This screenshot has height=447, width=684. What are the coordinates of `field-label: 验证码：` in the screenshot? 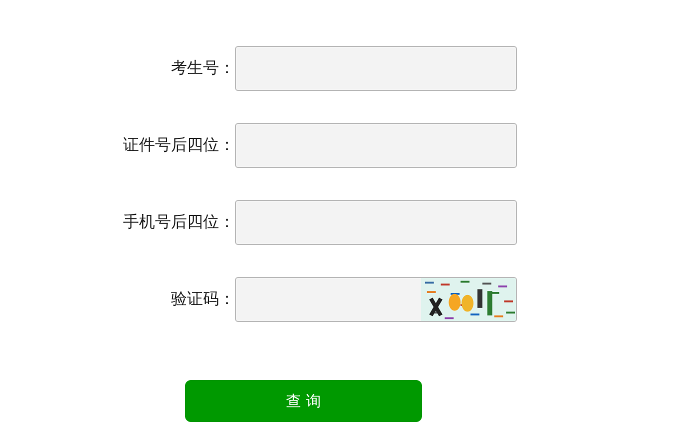 It's located at (202, 299).